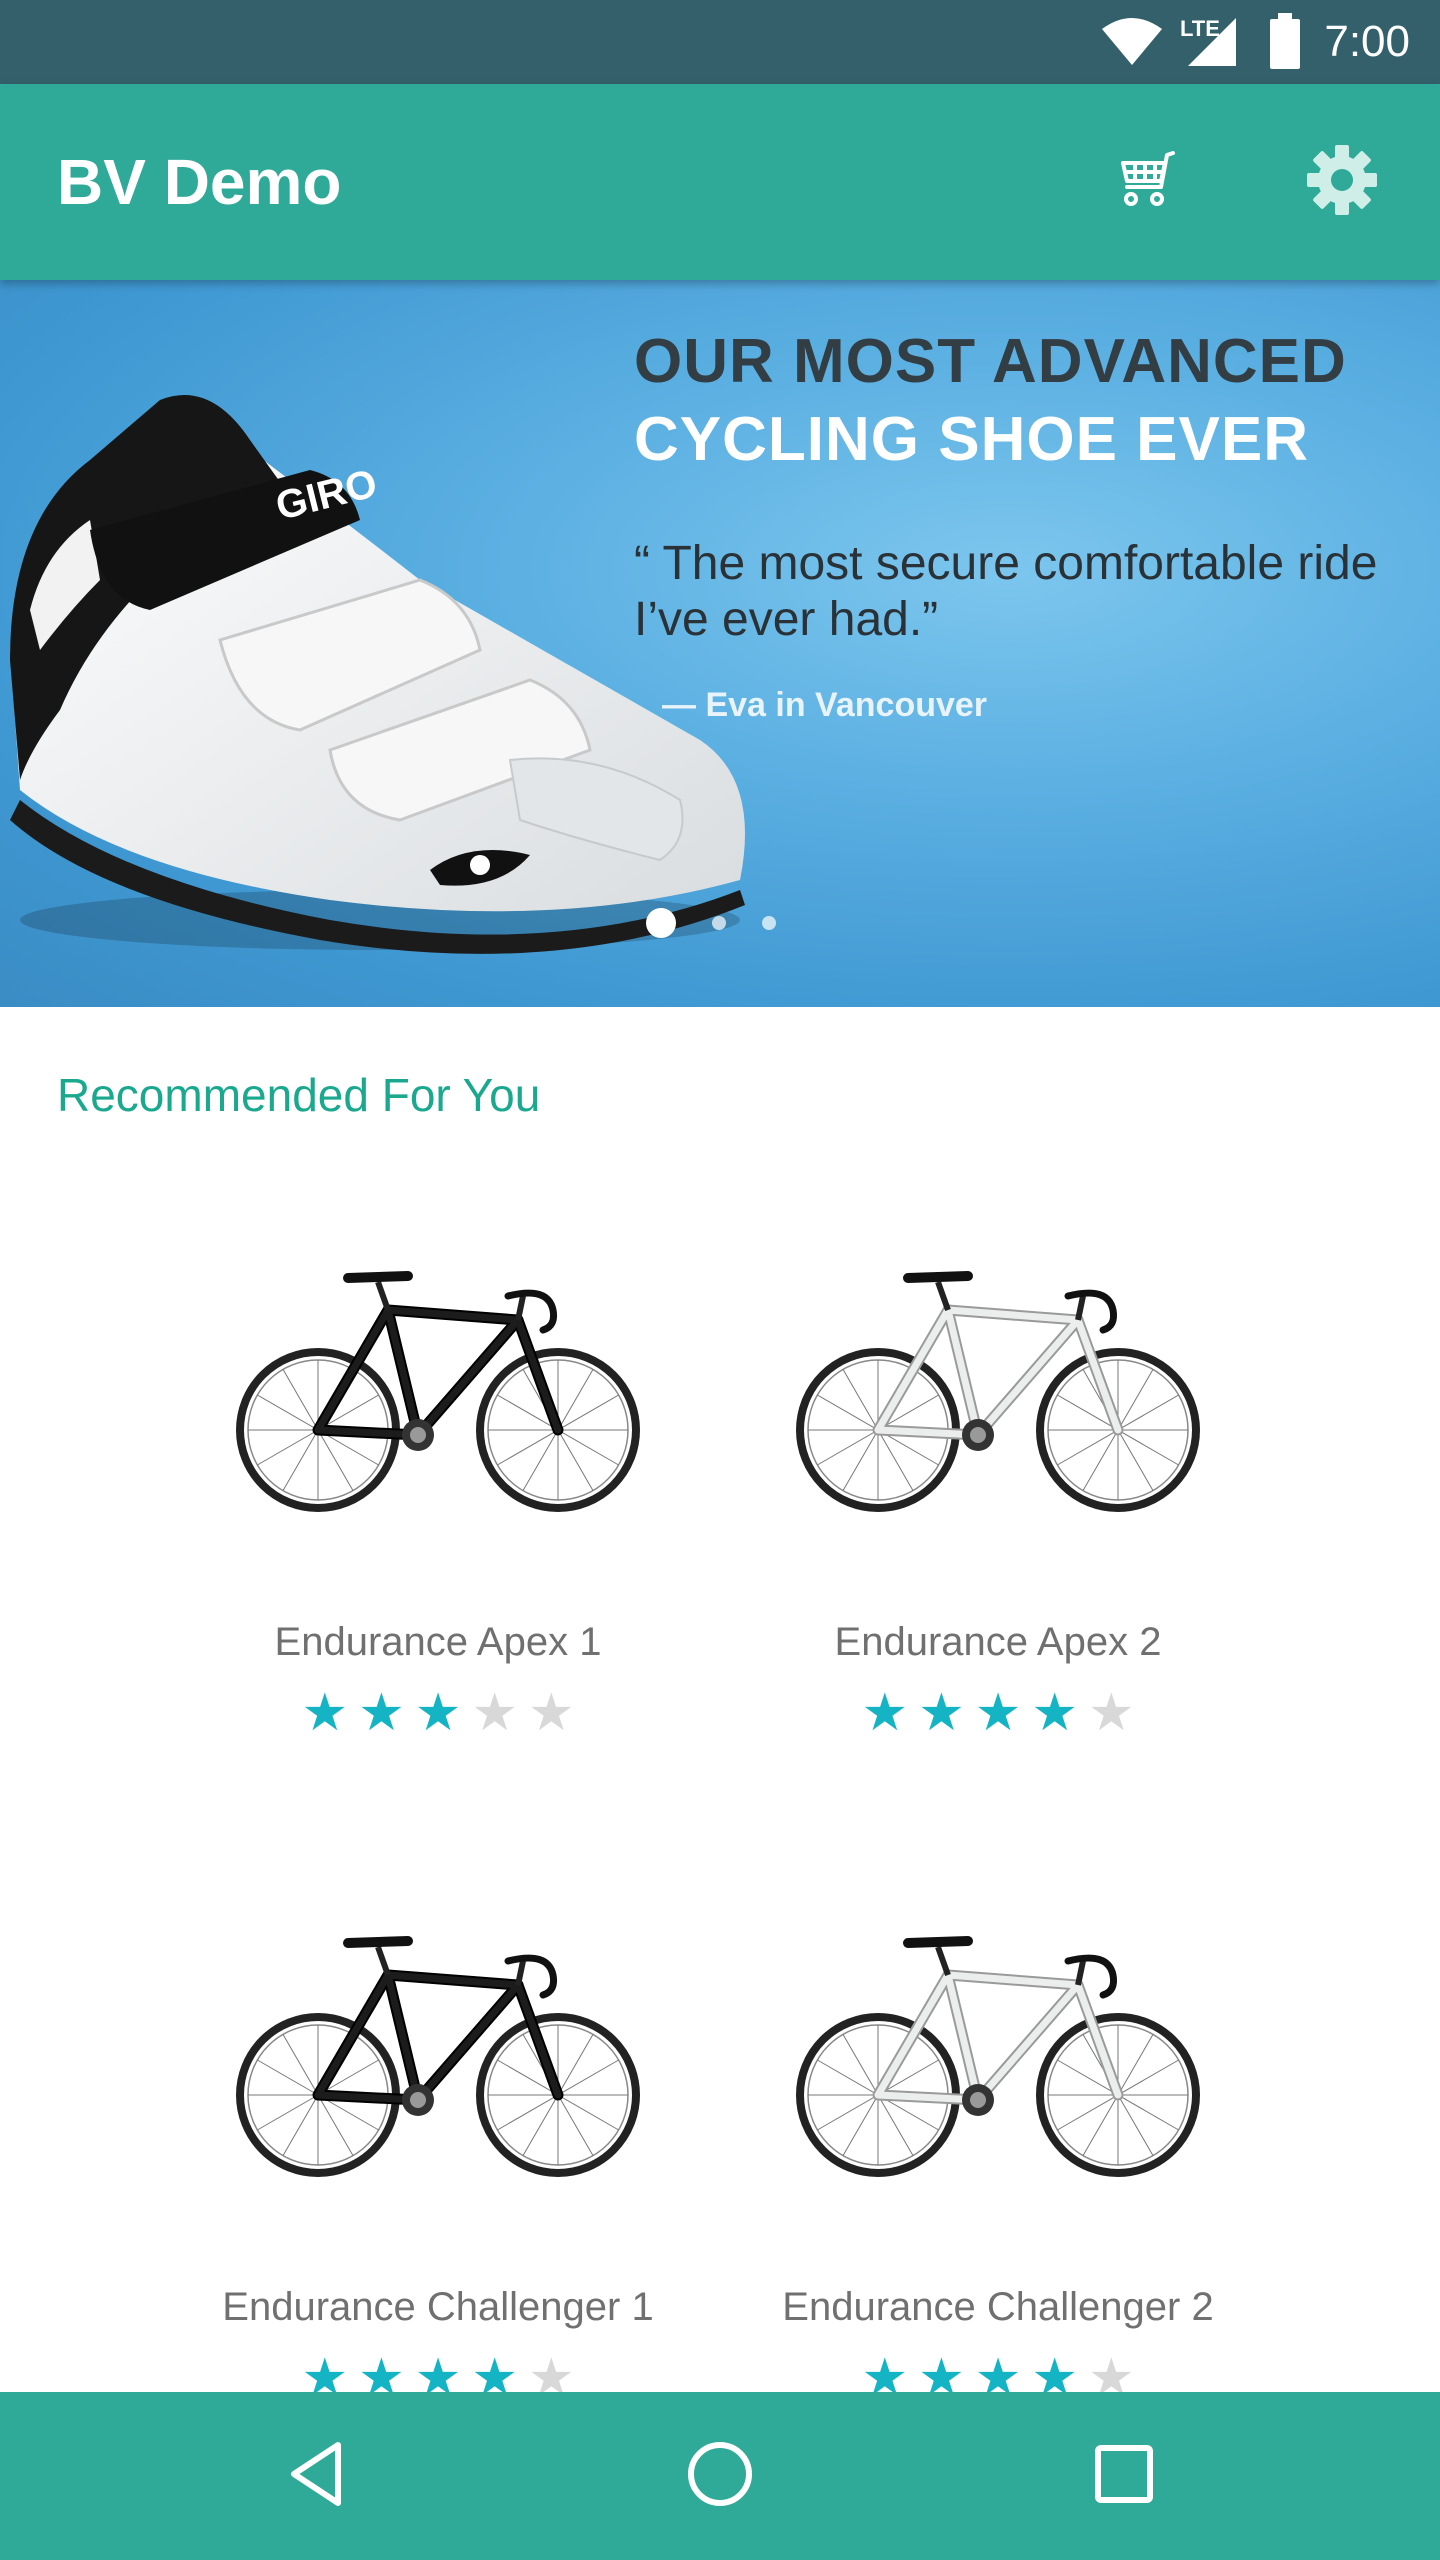  I want to click on product-card: Endurance Apex 2 ★ ★ ★ ★ ★, so click(998, 1505).